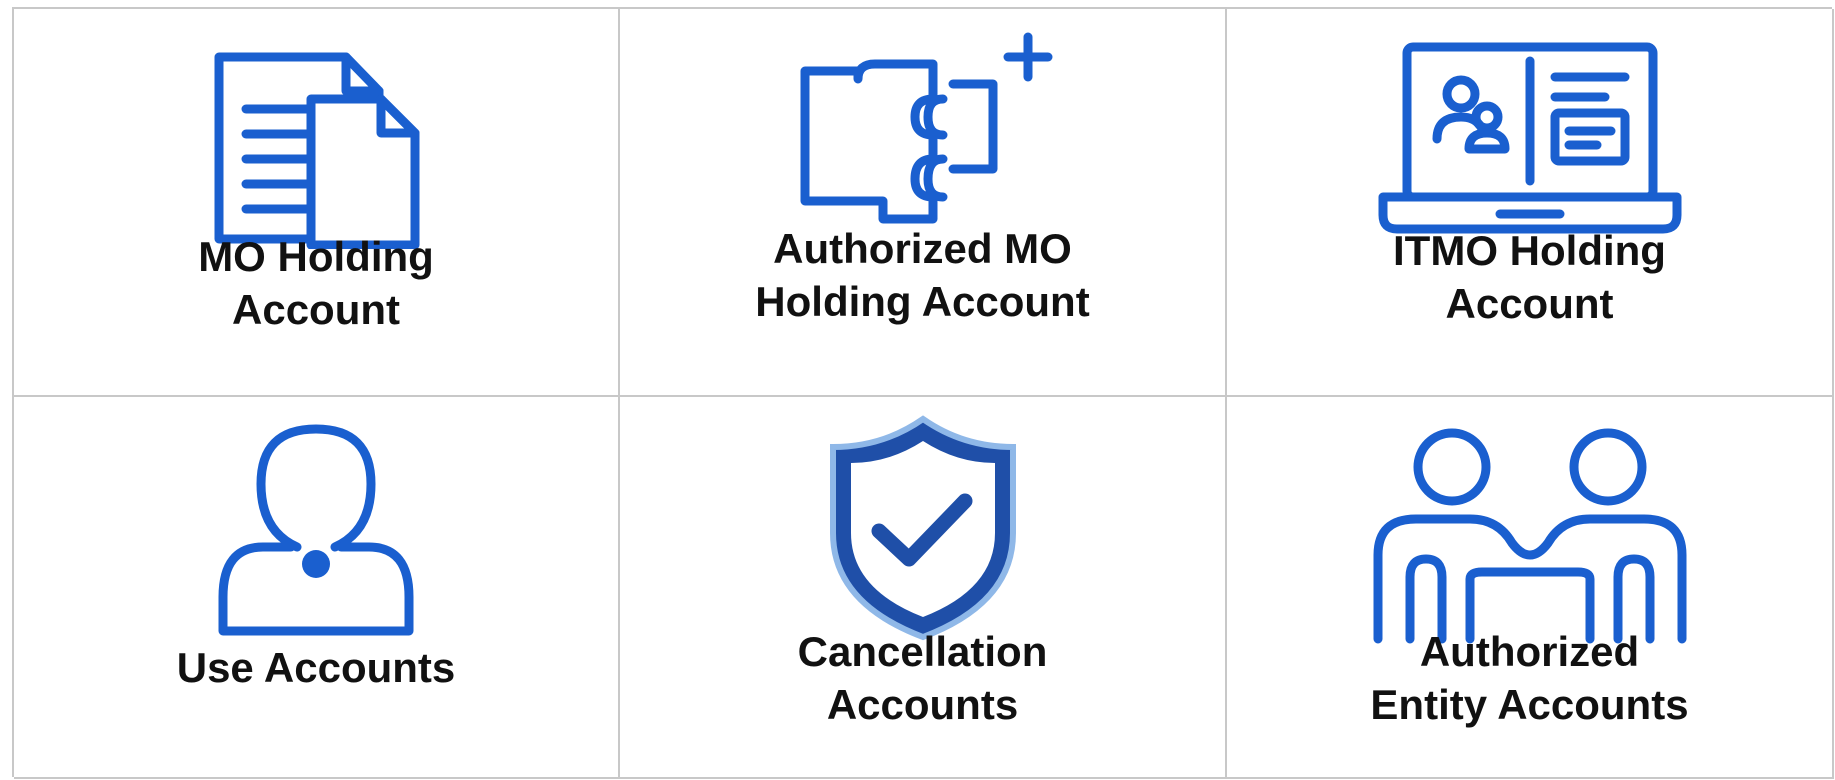  What do you see at coordinates (923, 134) in the screenshot?
I see `puzzle-plus-icon` at bounding box center [923, 134].